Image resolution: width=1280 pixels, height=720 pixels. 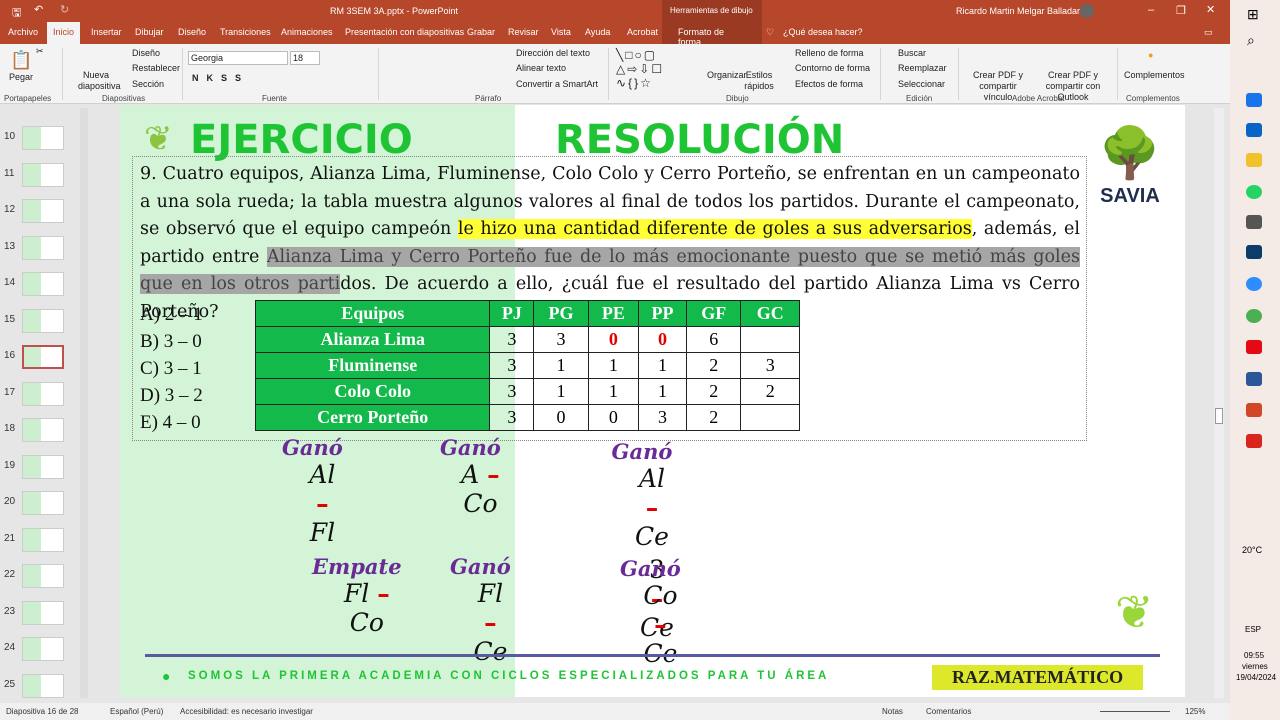 What do you see at coordinates (727, 75) in the screenshot?
I see `arrange-button: Organizar` at bounding box center [727, 75].